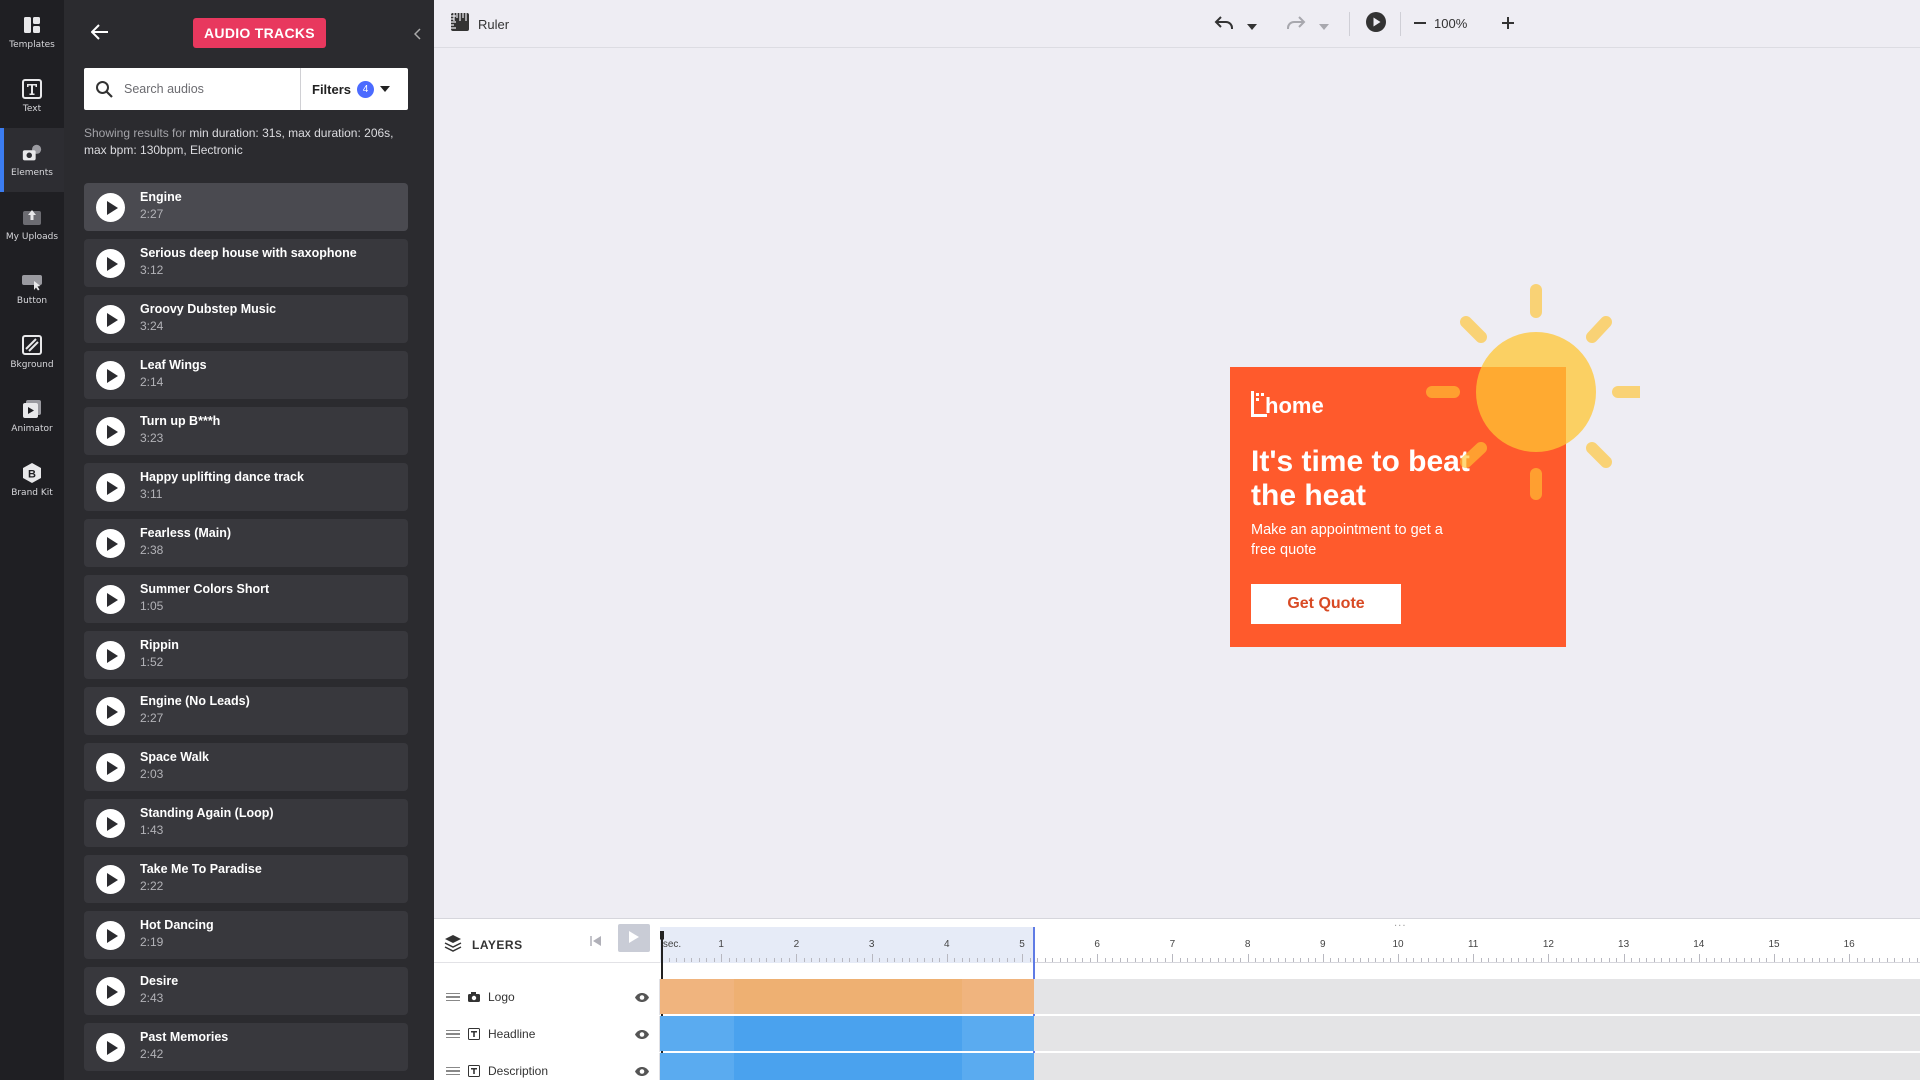 Image resolution: width=1920 pixels, height=1080 pixels. Describe the element at coordinates (32, 224) in the screenshot. I see `rail-item-my-uploads: My Uploads` at that location.